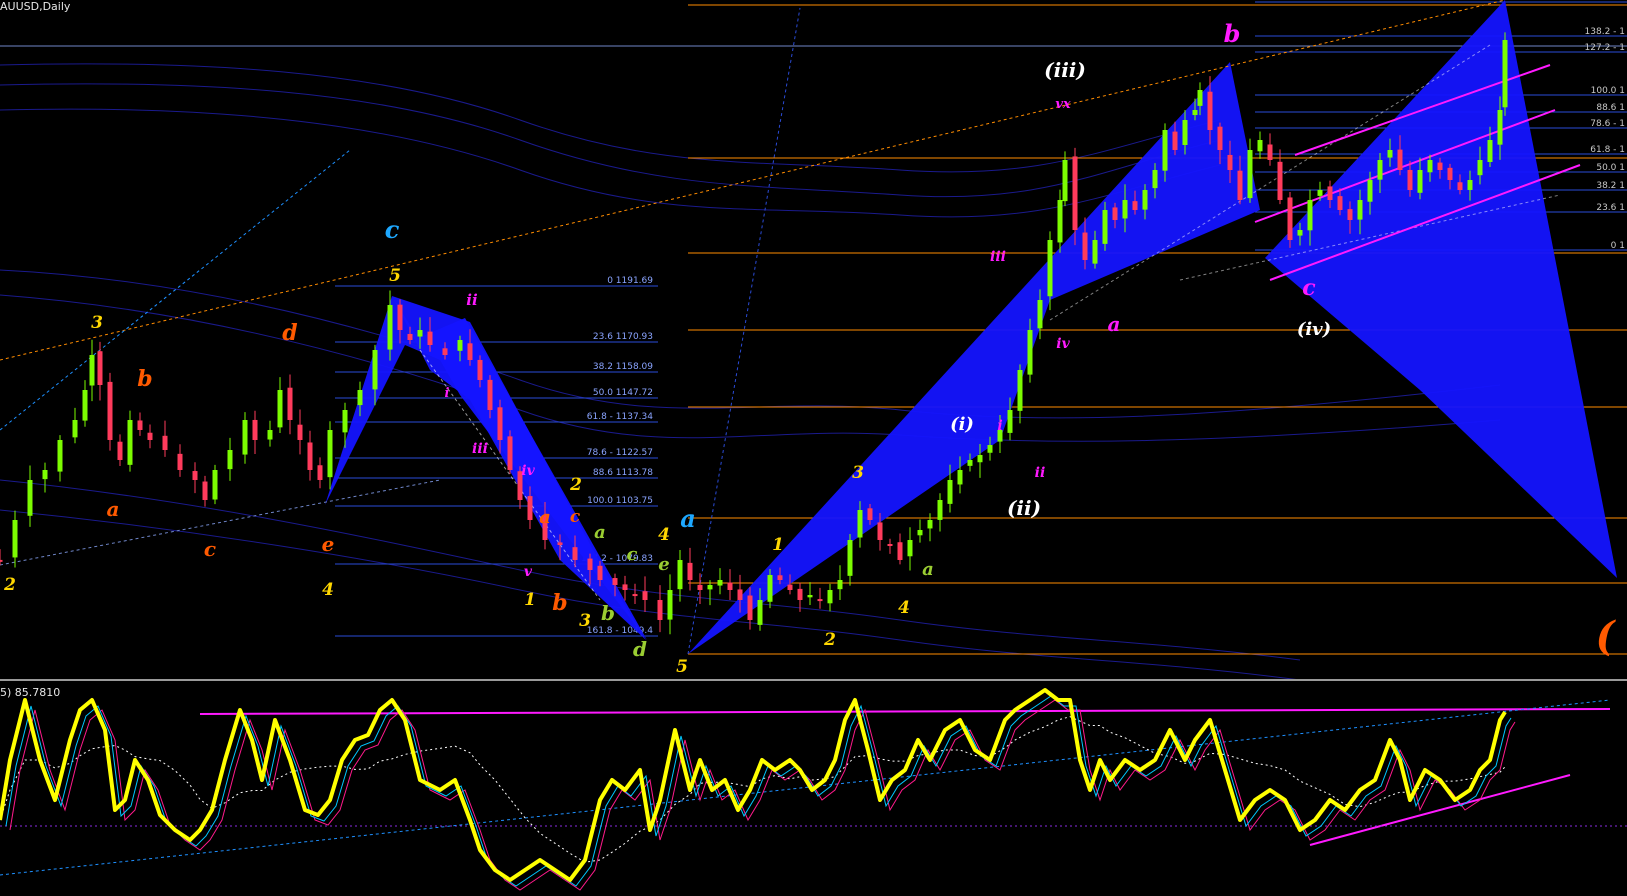 This screenshot has width=1627, height=896. I want to click on wave-label: (, so click(1606, 636).